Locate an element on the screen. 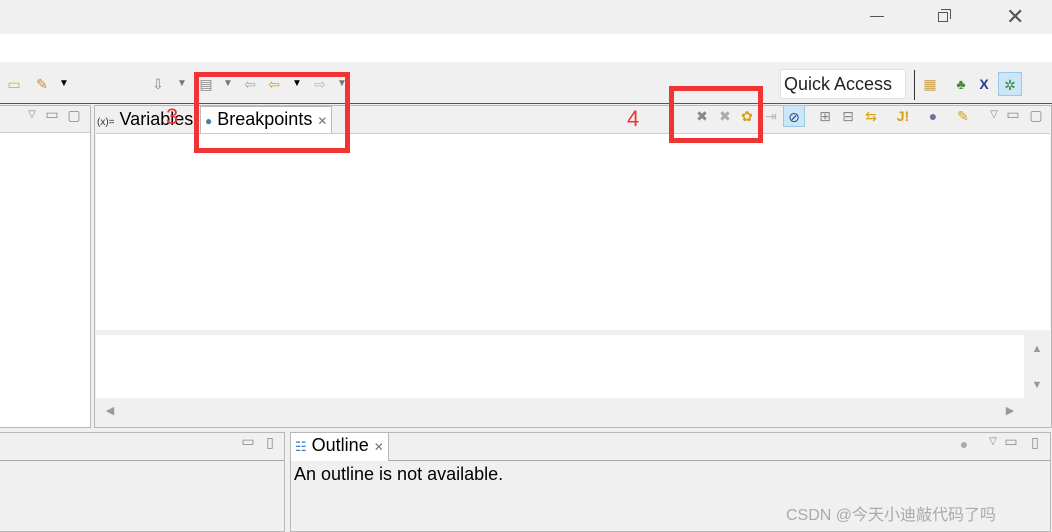 This screenshot has width=1052, height=532. skip-all-breakpoints-icon: ⊘ is located at coordinates (794, 116).